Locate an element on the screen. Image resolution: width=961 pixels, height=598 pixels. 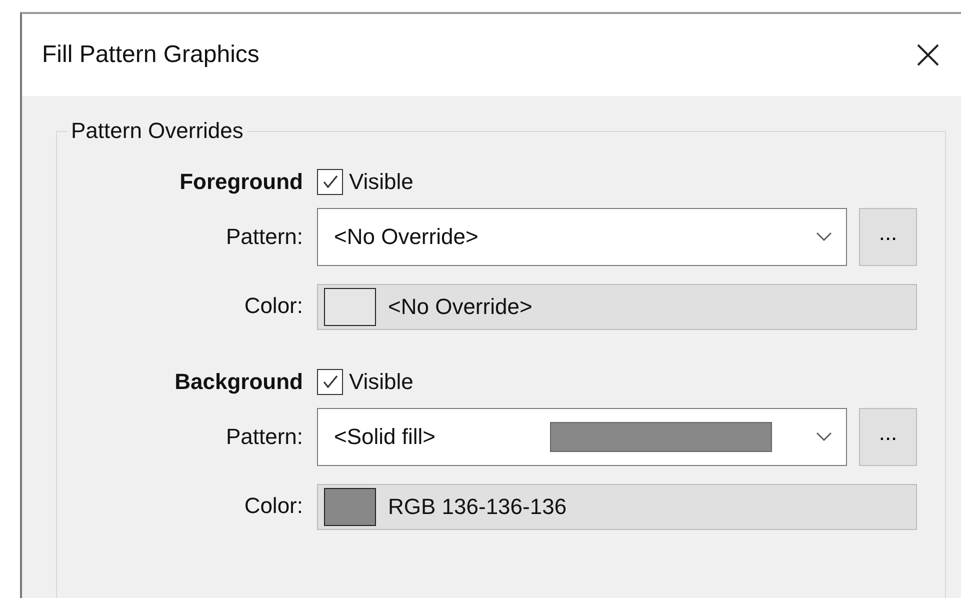
color-field: <No Override> is located at coordinates (617, 307).